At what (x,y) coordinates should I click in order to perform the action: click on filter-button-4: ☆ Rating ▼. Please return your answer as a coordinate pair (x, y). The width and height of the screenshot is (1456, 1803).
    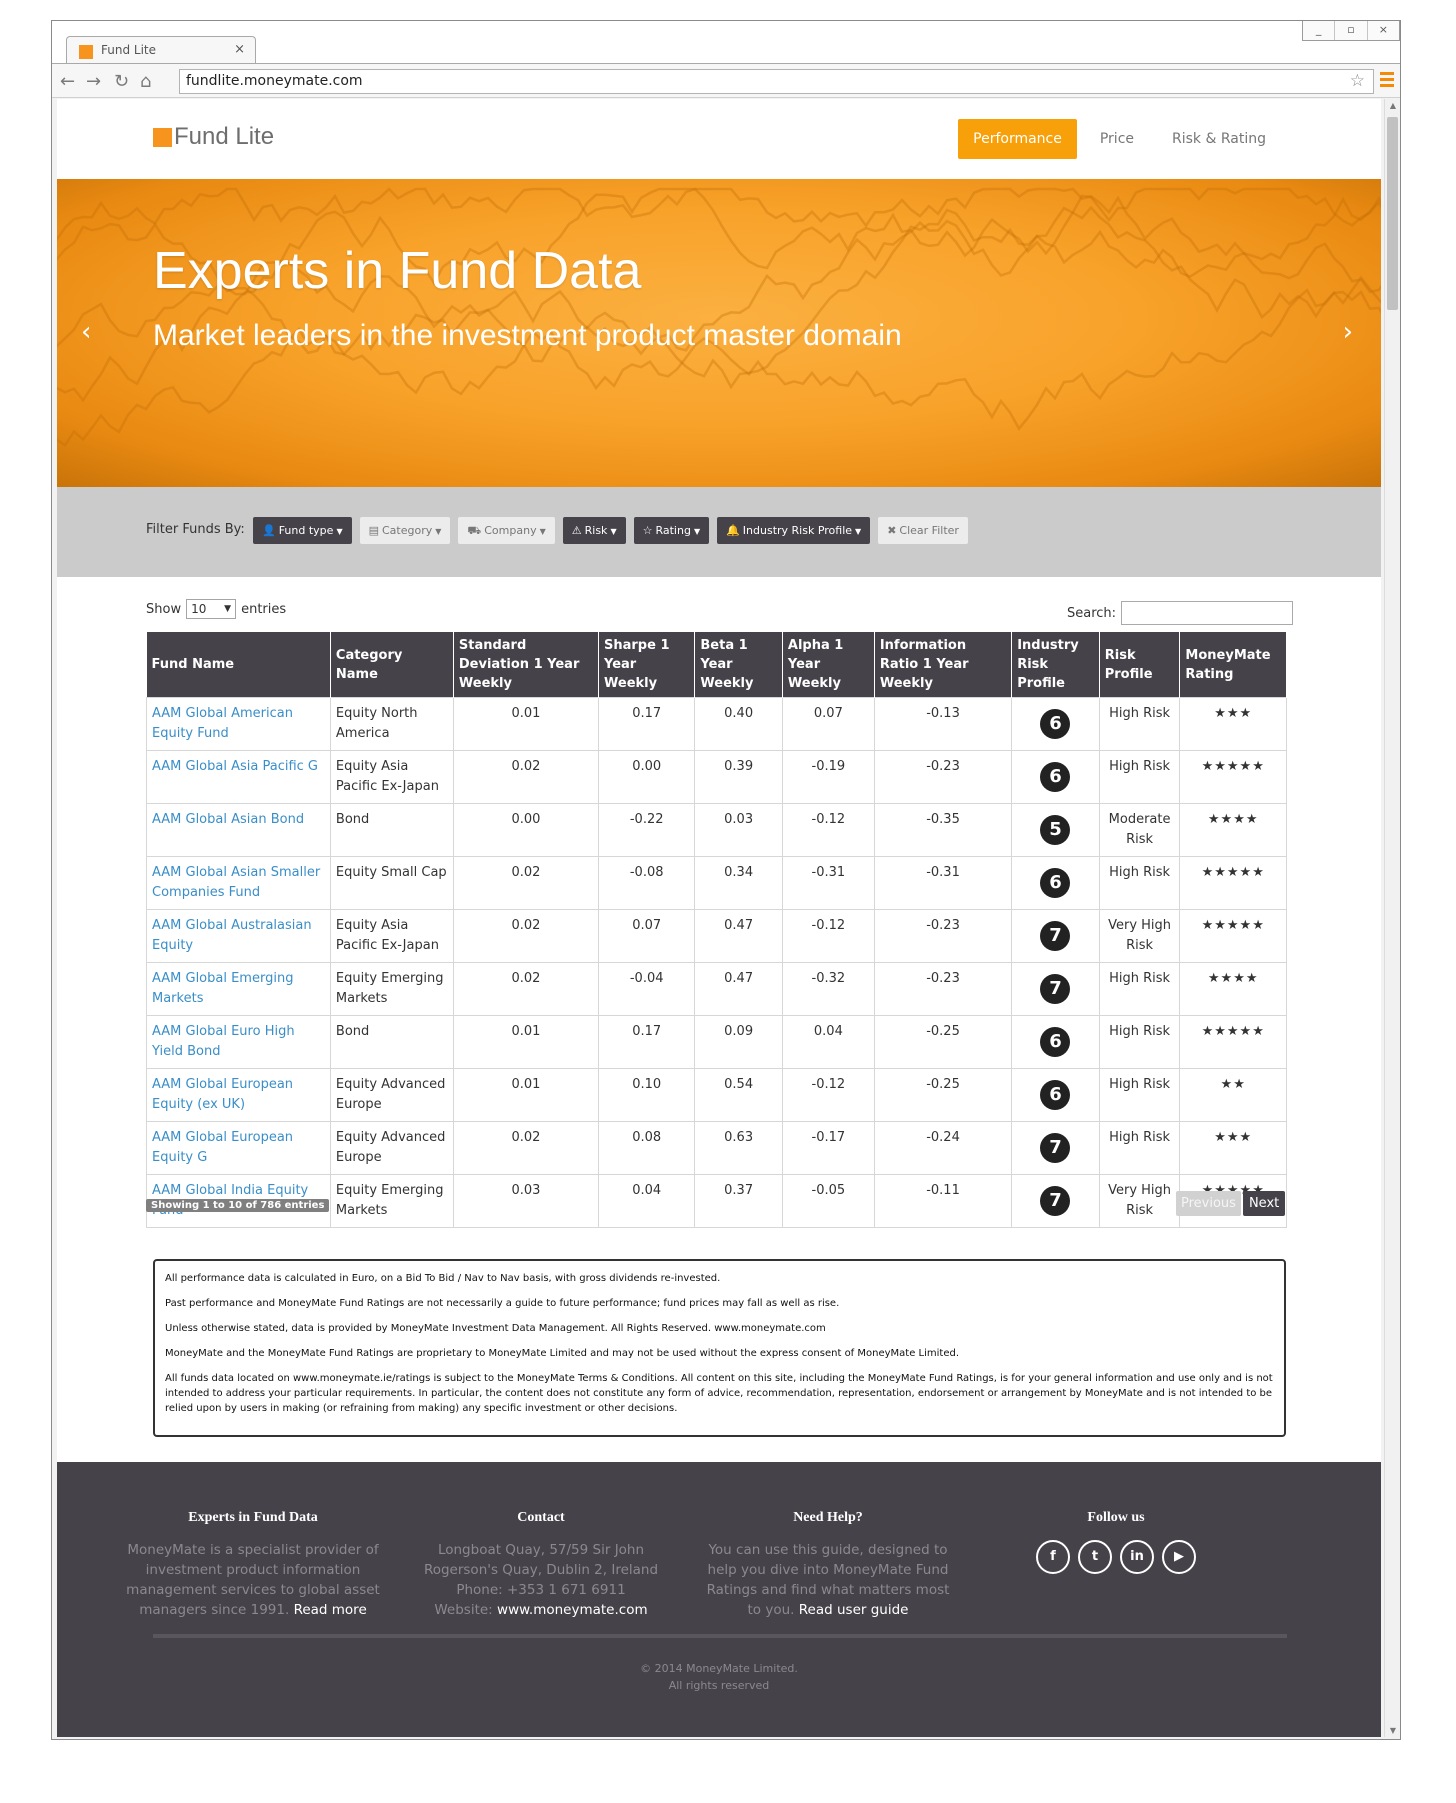
    Looking at the image, I should click on (671, 530).